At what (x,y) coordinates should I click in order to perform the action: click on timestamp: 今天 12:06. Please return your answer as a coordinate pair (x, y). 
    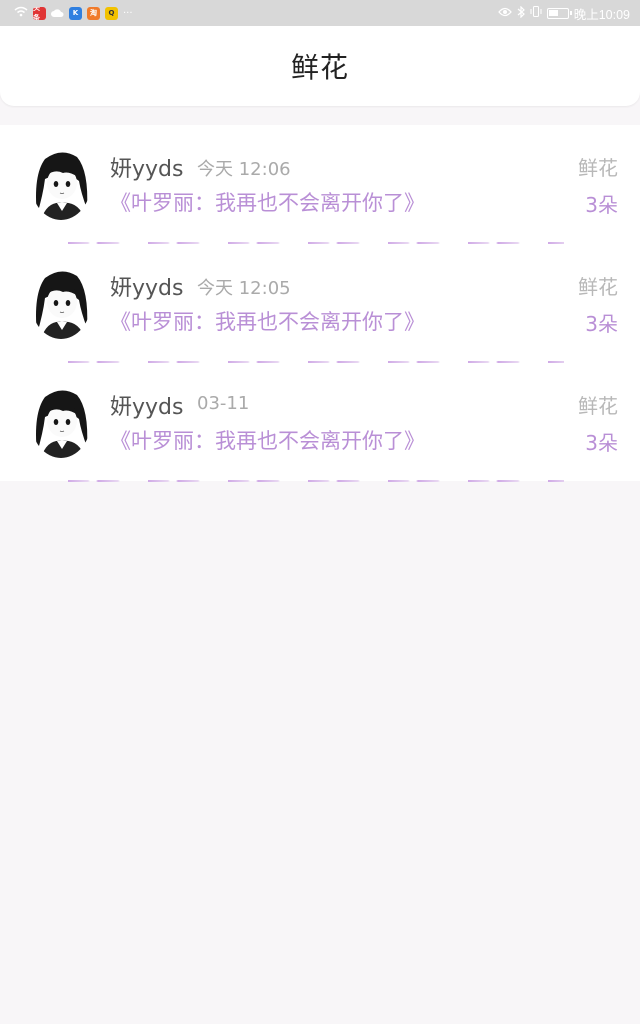
    Looking at the image, I should click on (244, 169).